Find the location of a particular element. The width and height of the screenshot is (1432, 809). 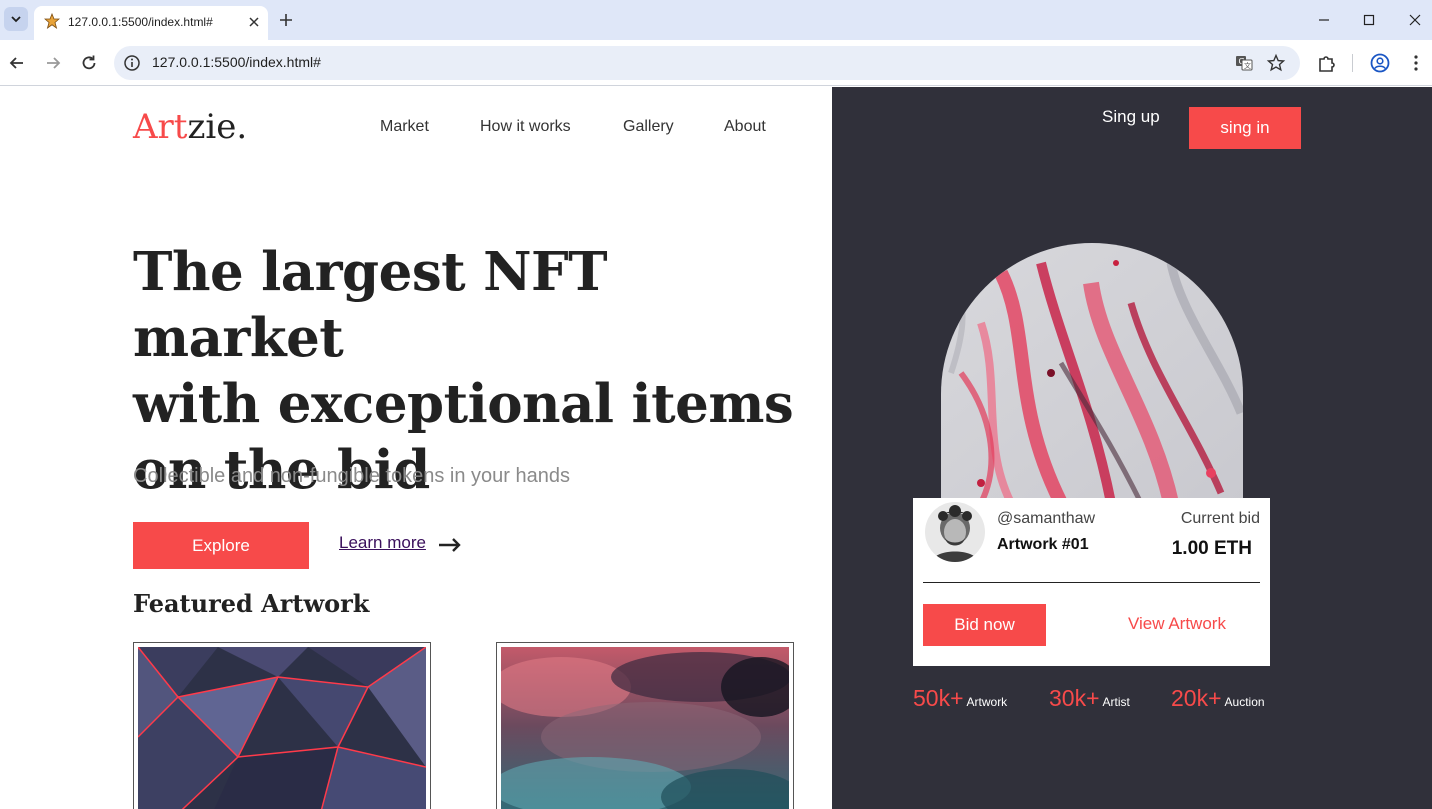

back-icon is located at coordinates (17, 63).